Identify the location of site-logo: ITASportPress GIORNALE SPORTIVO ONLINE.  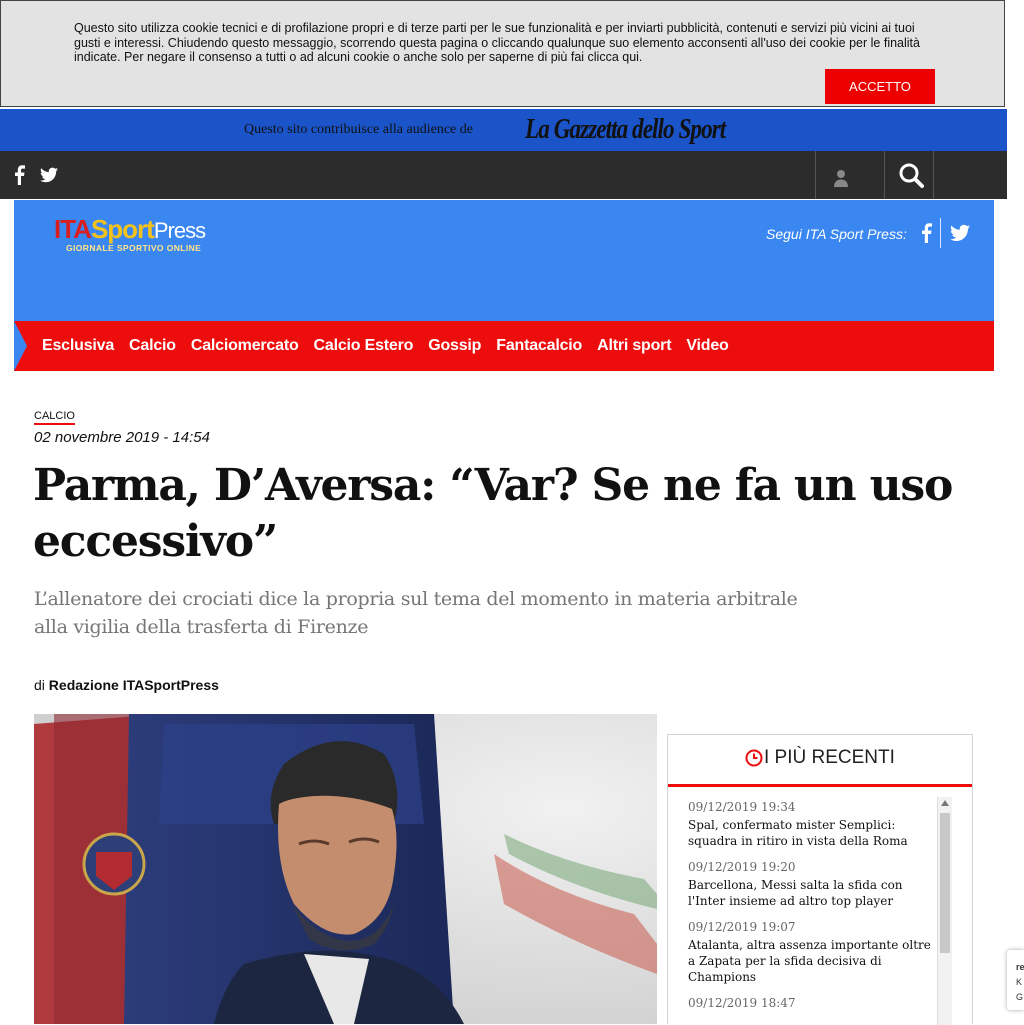
(130, 239).